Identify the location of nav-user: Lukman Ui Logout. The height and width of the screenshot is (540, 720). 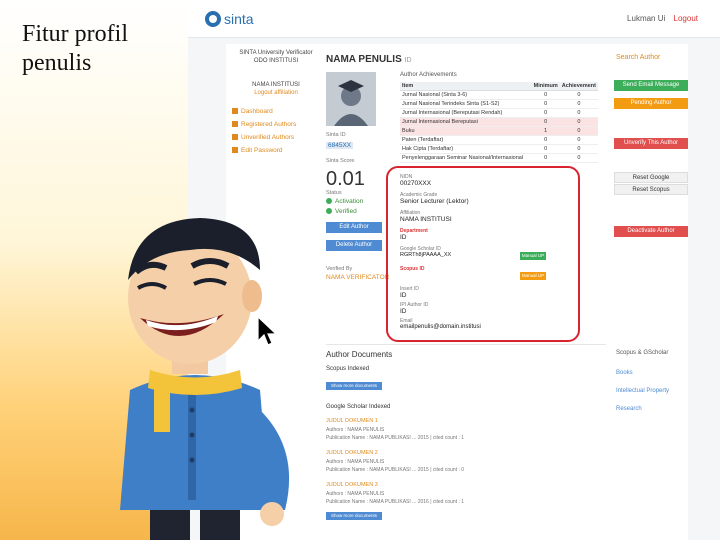
(659, 18).